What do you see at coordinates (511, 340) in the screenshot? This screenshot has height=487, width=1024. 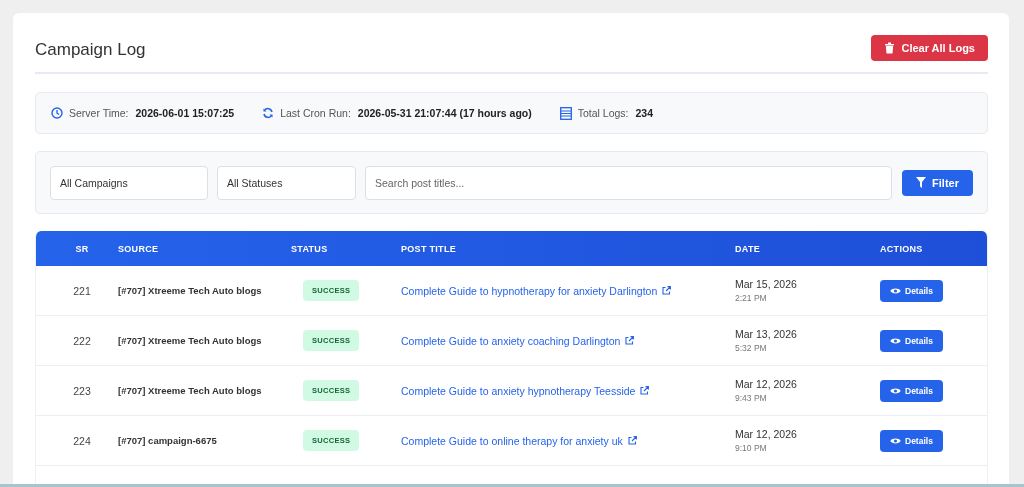 I see `post-title-link: Complete Guide to anxiety coaching Darlington` at bounding box center [511, 340].